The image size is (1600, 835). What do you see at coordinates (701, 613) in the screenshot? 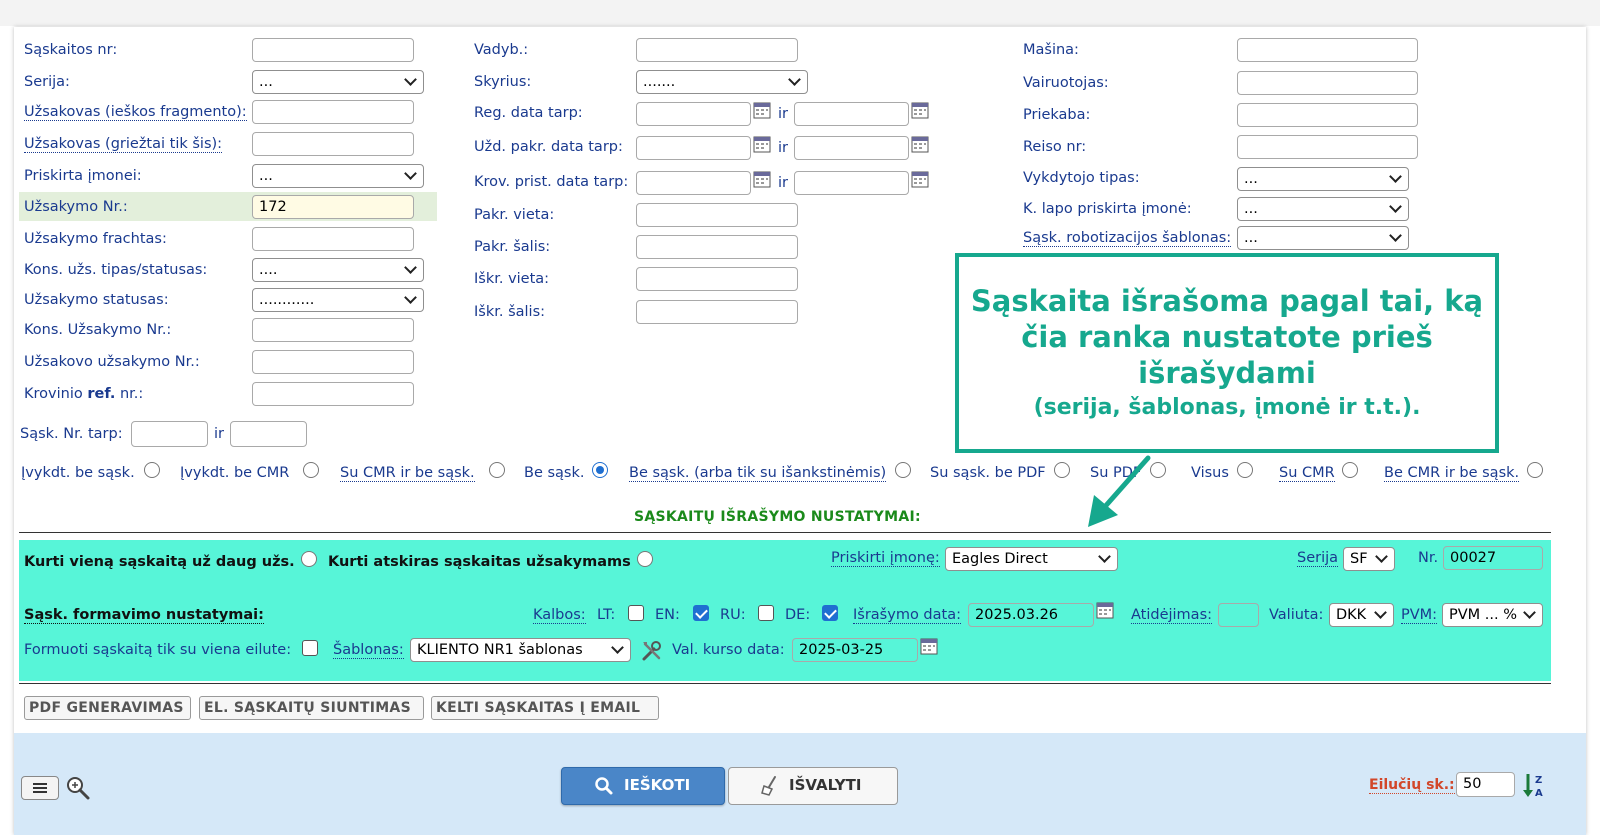
I see `checkbox-lang-en` at bounding box center [701, 613].